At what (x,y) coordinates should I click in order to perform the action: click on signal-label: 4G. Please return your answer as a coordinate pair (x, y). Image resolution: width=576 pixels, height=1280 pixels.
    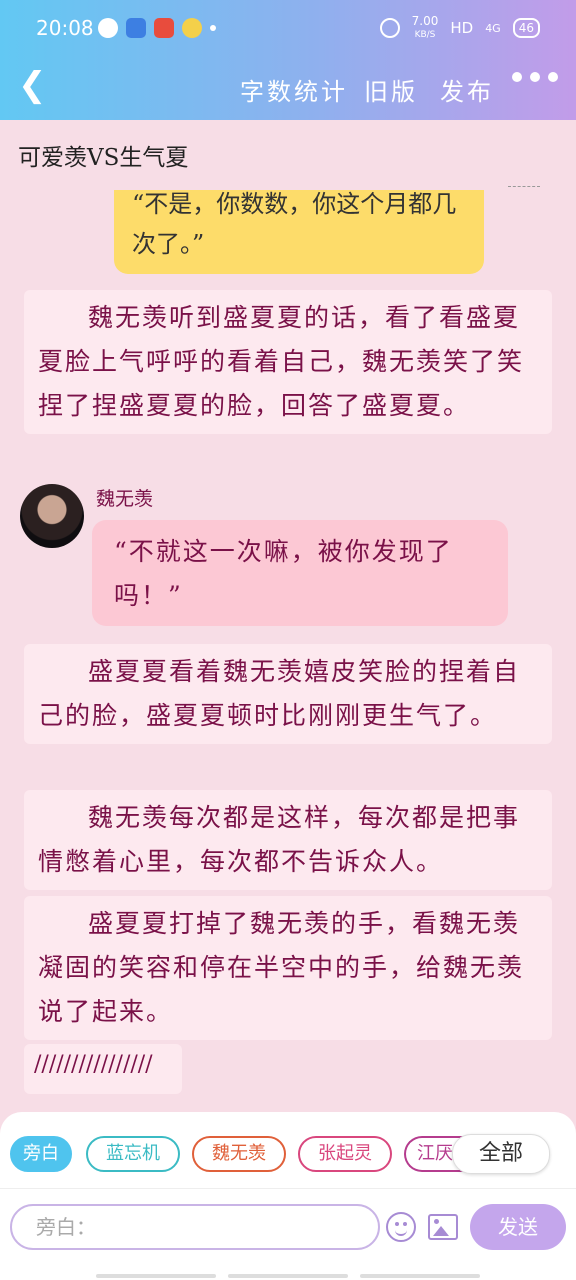
    Looking at the image, I should click on (493, 28).